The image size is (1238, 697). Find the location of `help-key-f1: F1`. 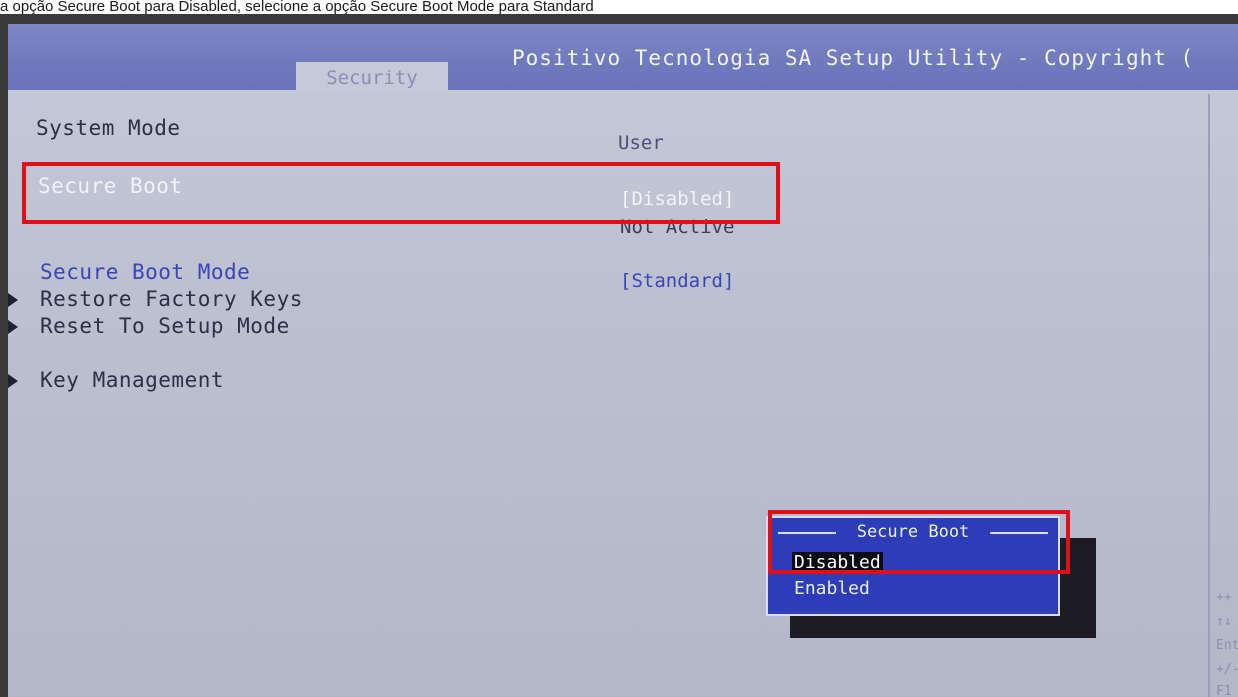

help-key-f1: F1 is located at coordinates (1224, 690).